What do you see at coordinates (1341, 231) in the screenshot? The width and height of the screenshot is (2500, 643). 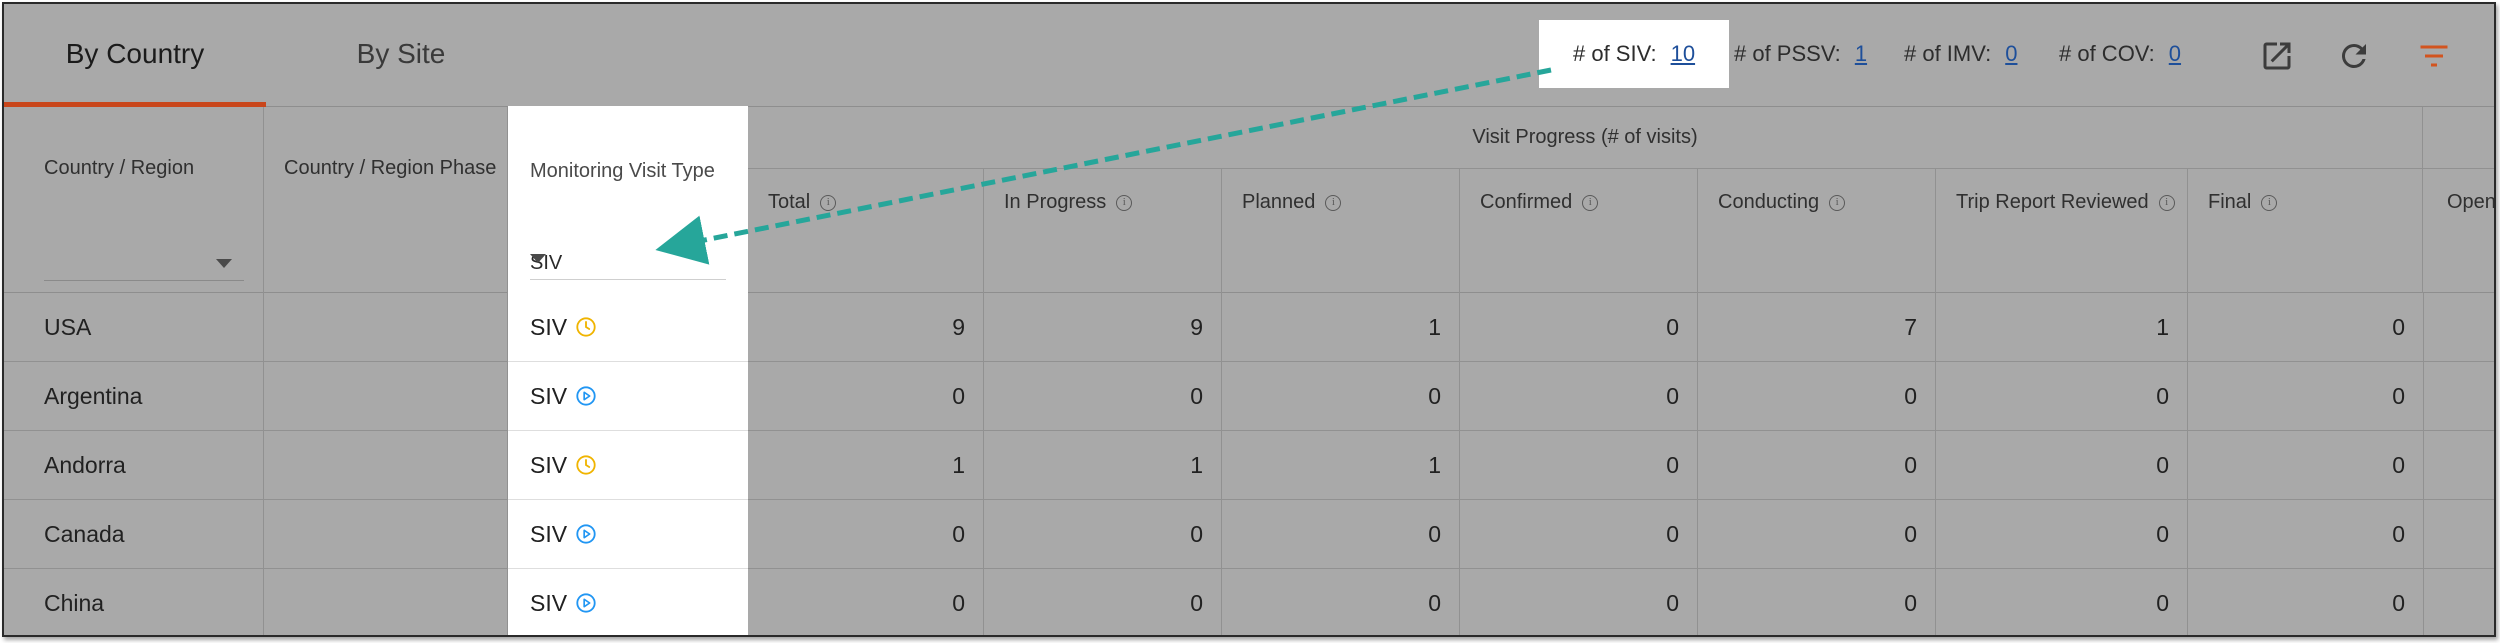 I see `column-header-planned: Planned i` at bounding box center [1341, 231].